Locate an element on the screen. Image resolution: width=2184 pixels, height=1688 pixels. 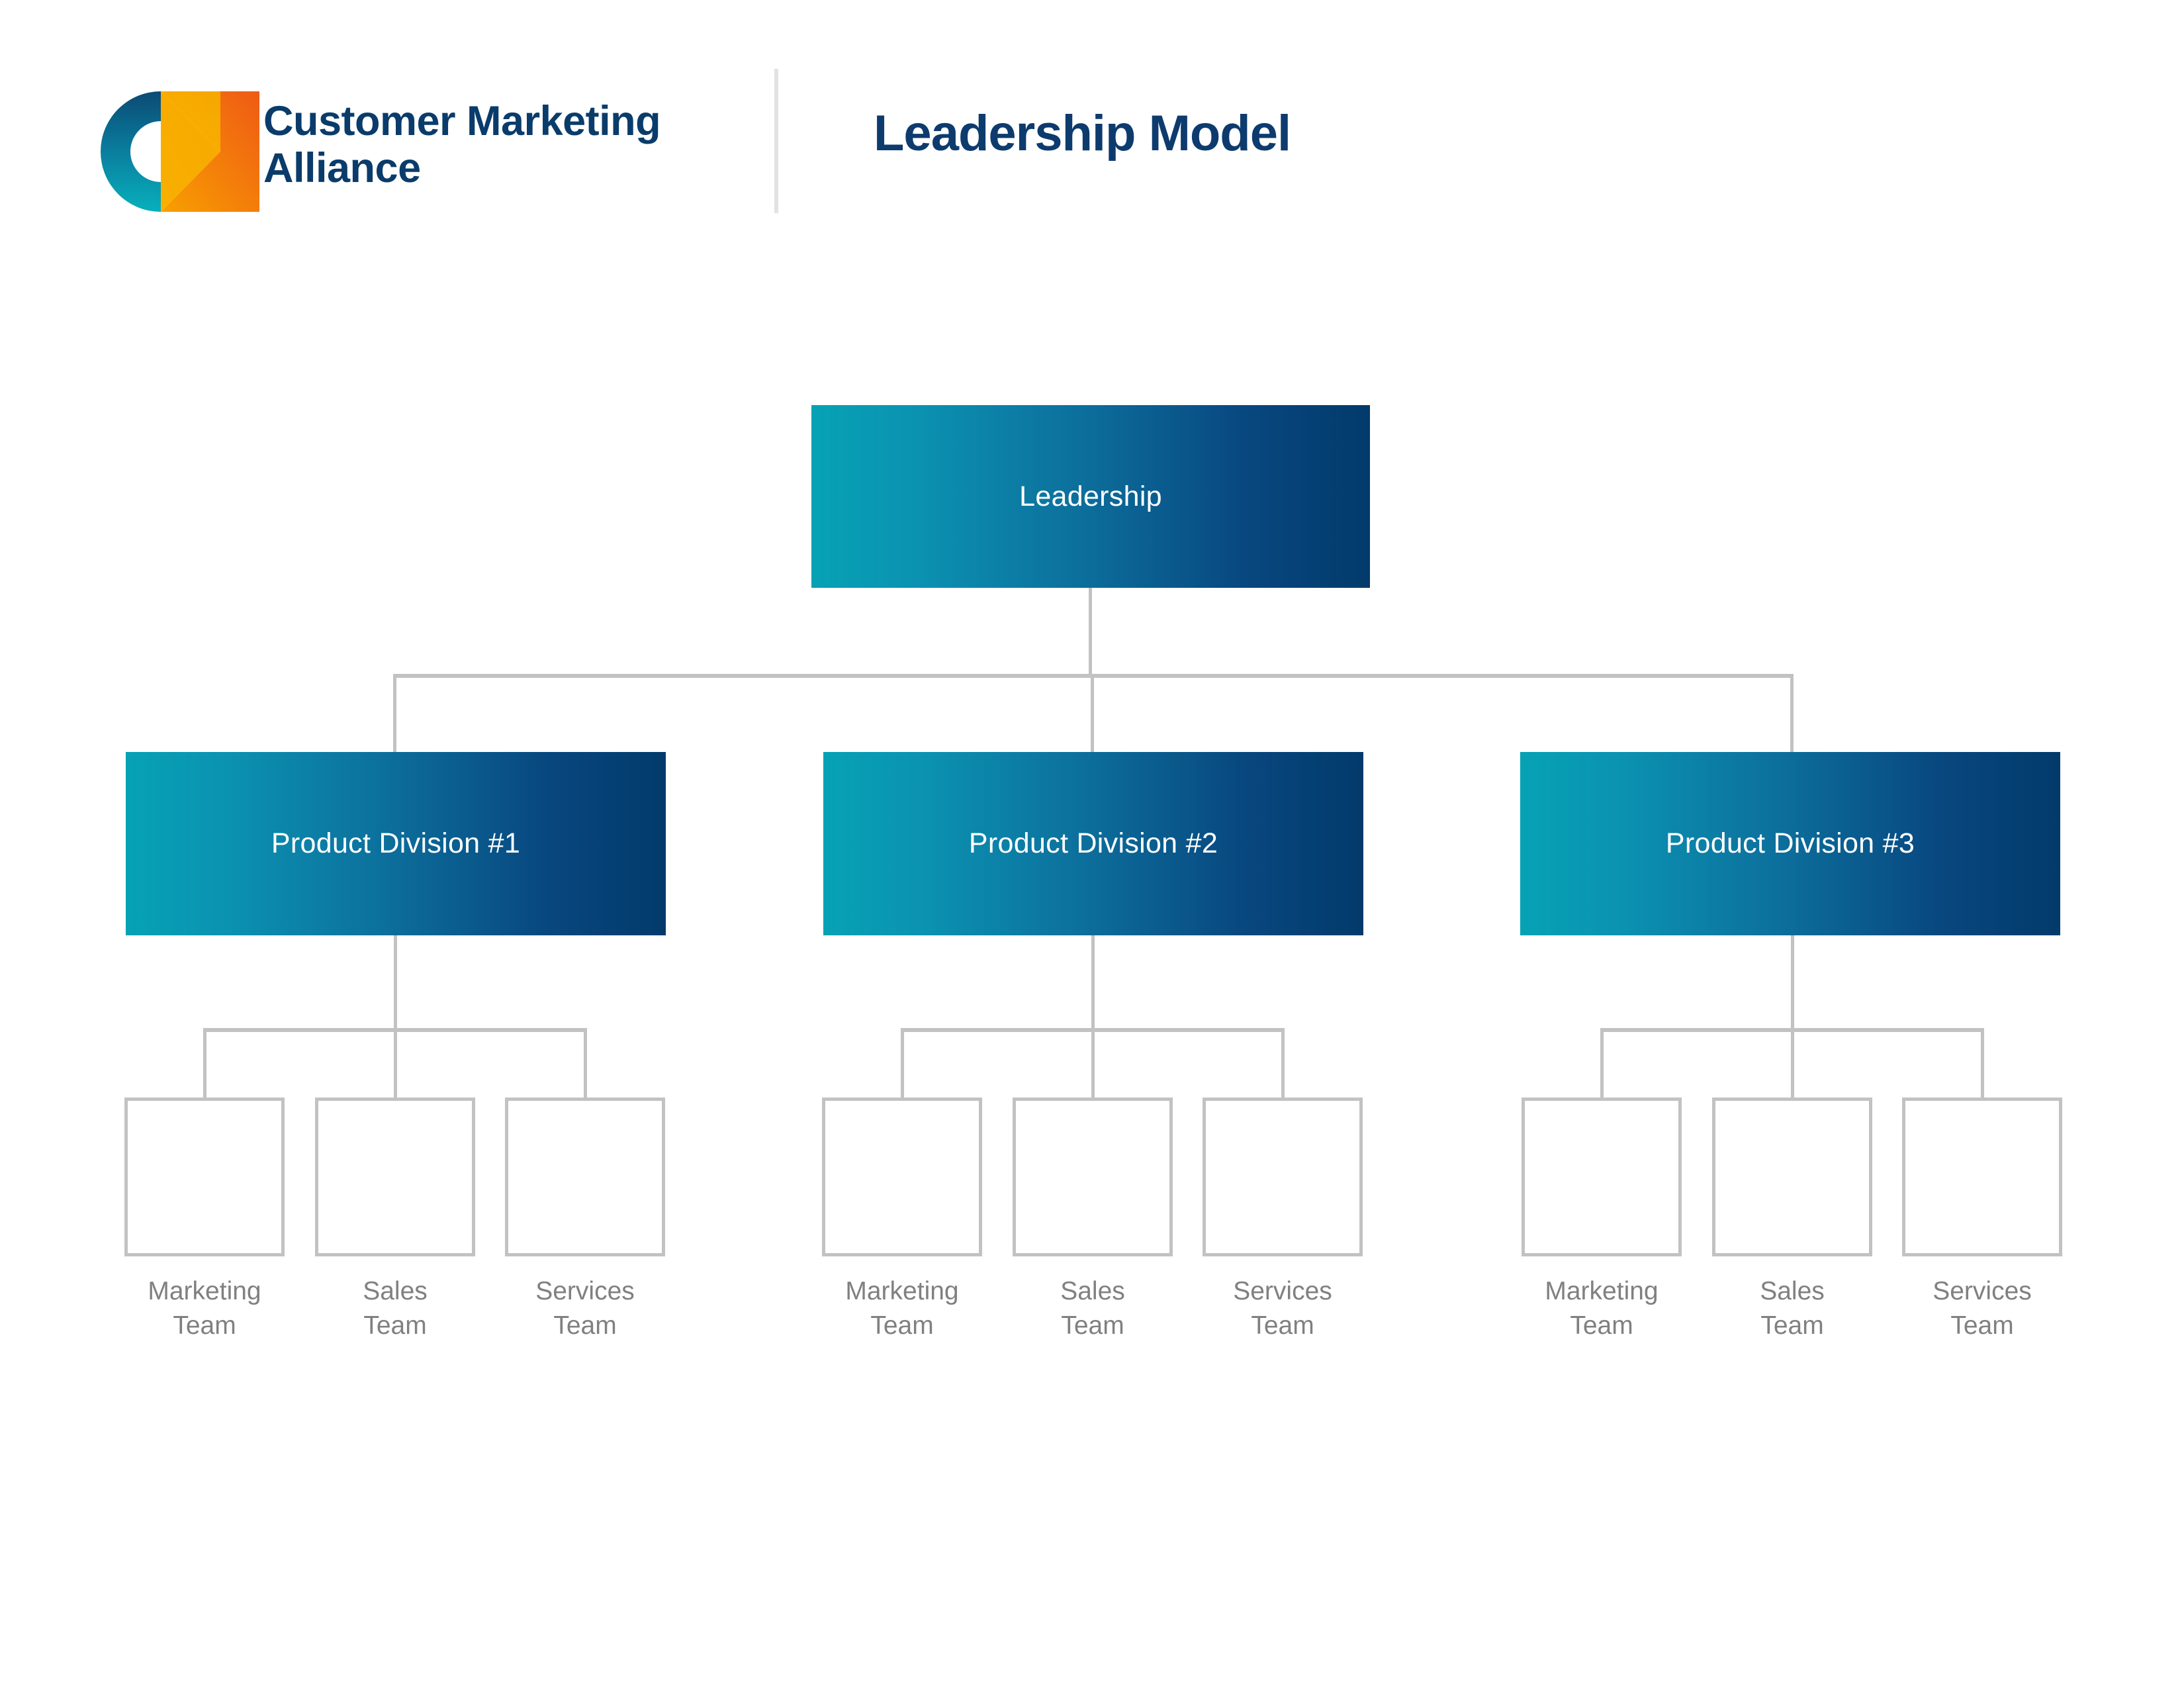
connector-team-2-1-drop is located at coordinates (903, 1064).